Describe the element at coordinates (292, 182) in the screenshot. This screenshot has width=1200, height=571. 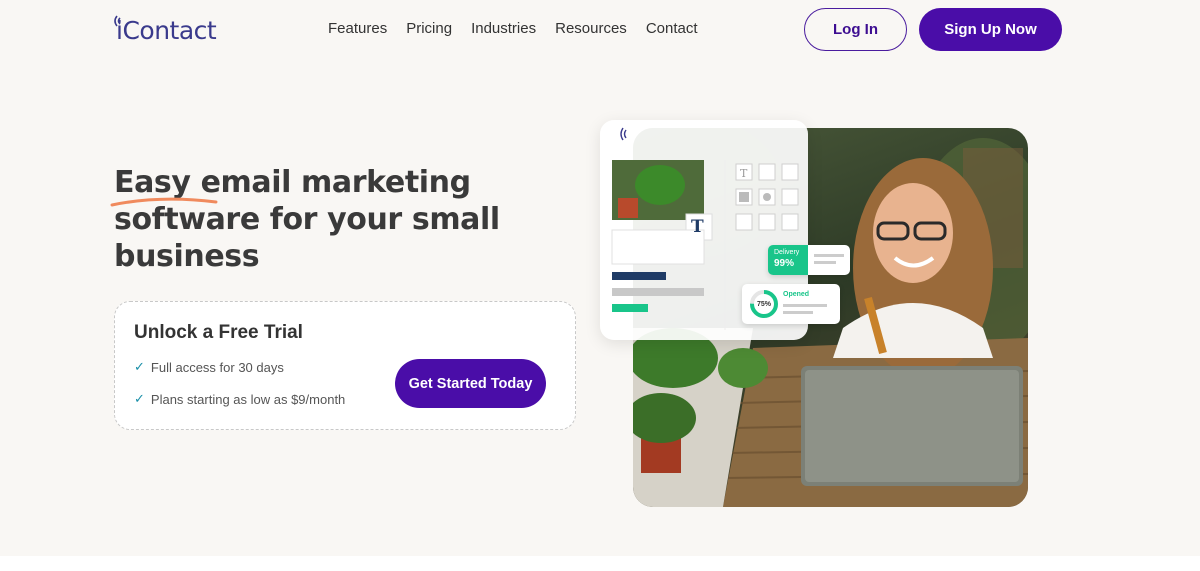
I see `headline-line-1: Easy email marketing` at that location.